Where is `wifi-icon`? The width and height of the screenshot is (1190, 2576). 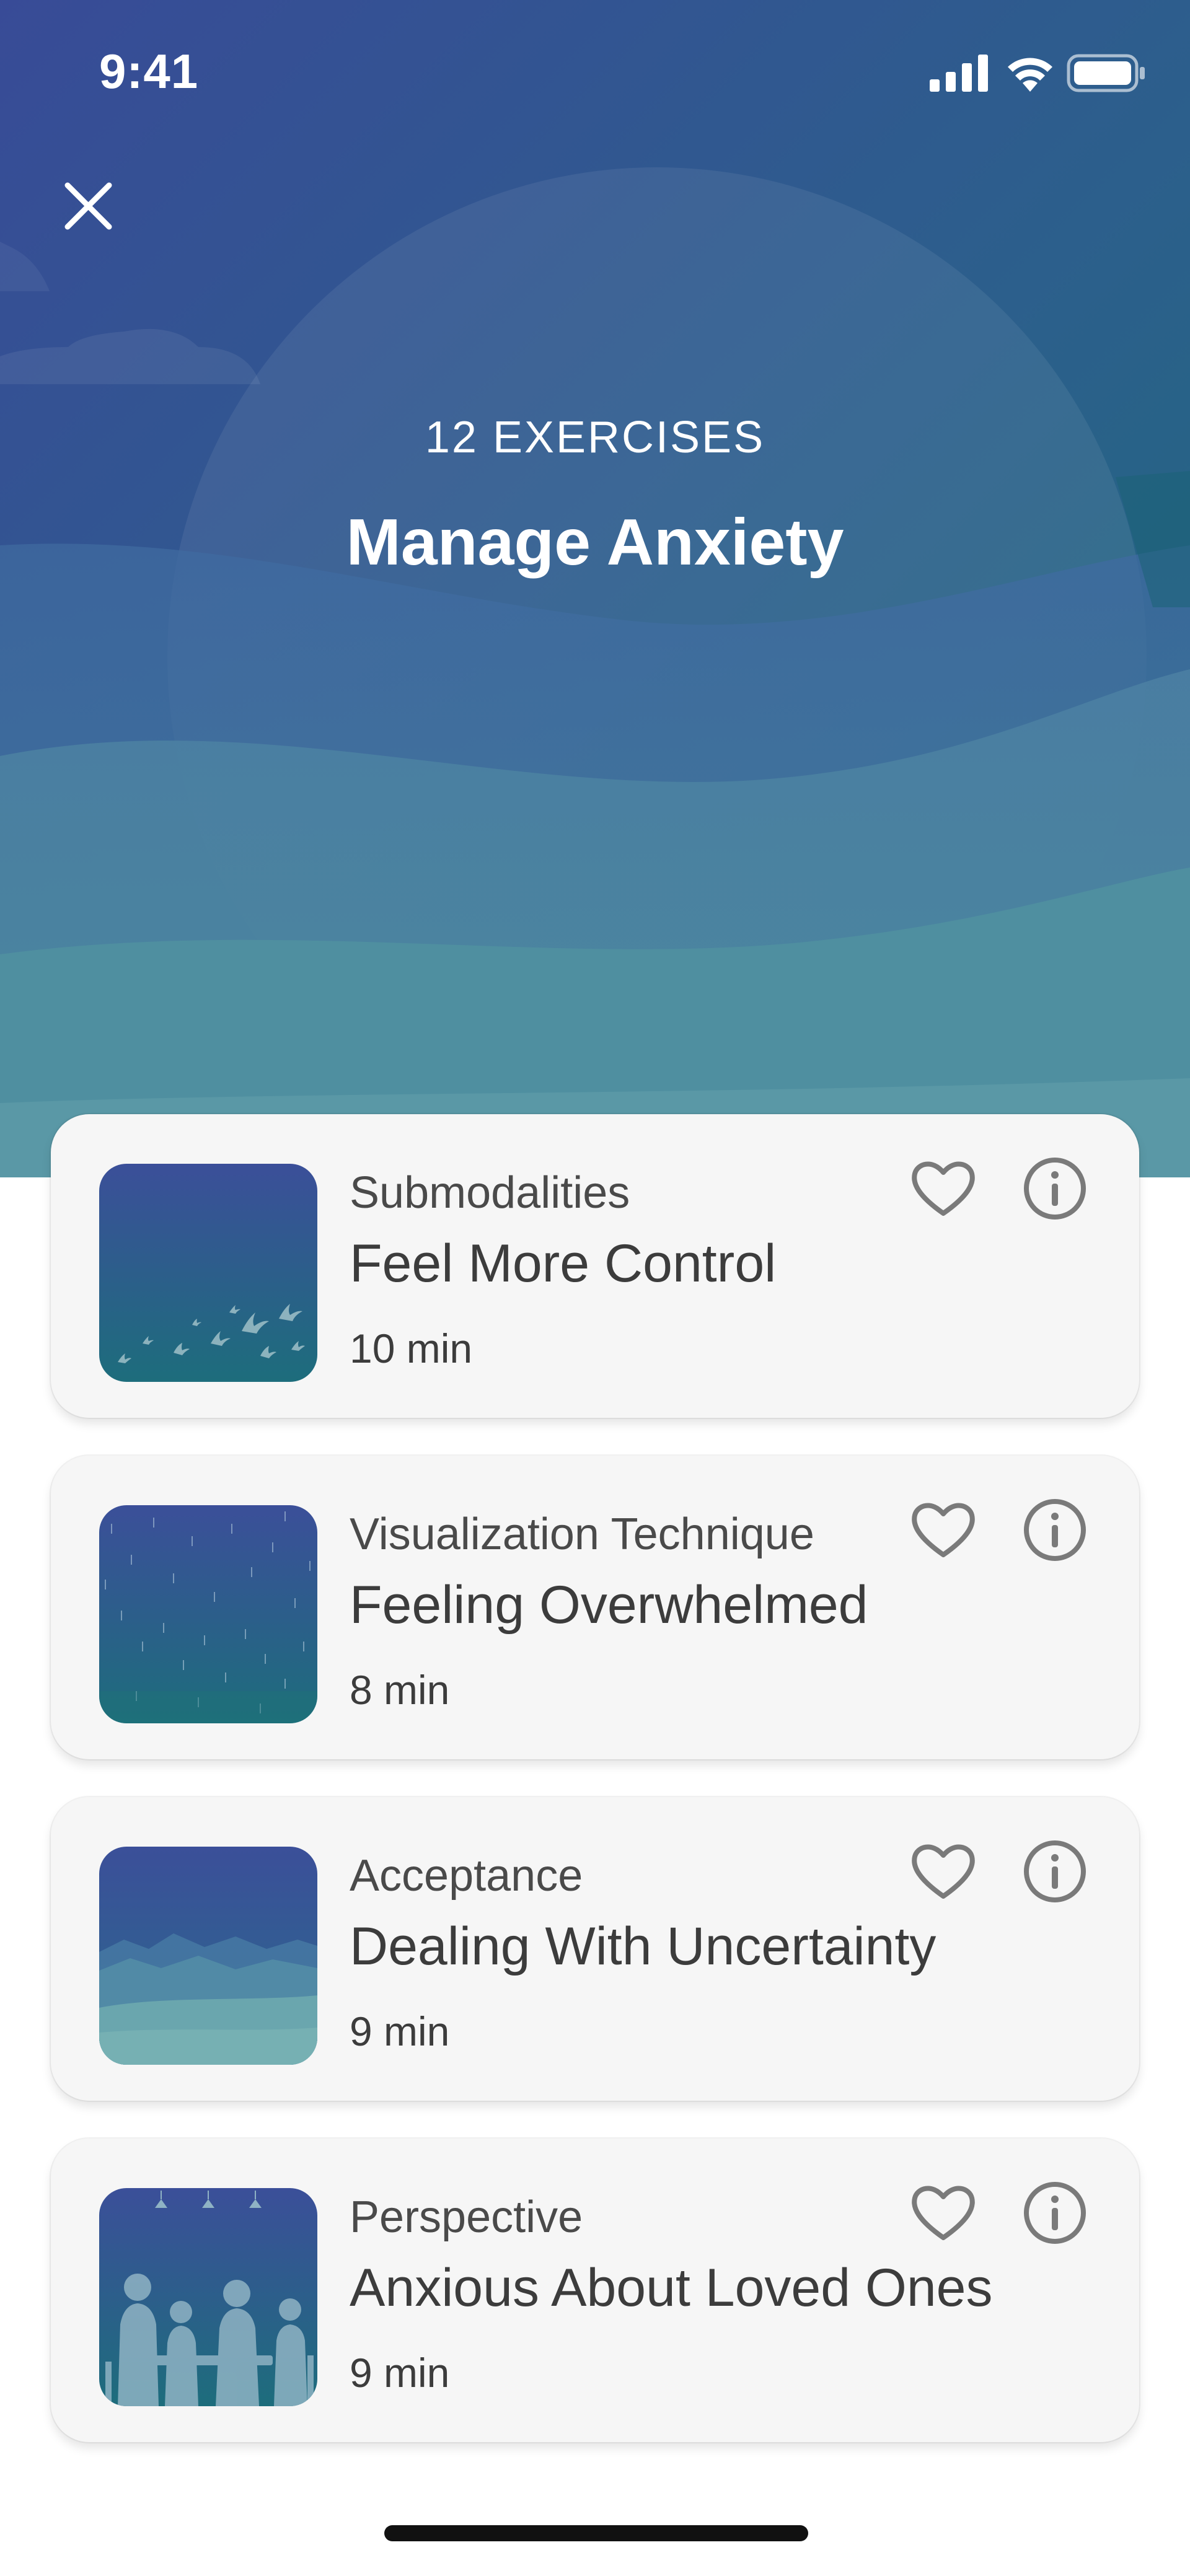 wifi-icon is located at coordinates (1030, 75).